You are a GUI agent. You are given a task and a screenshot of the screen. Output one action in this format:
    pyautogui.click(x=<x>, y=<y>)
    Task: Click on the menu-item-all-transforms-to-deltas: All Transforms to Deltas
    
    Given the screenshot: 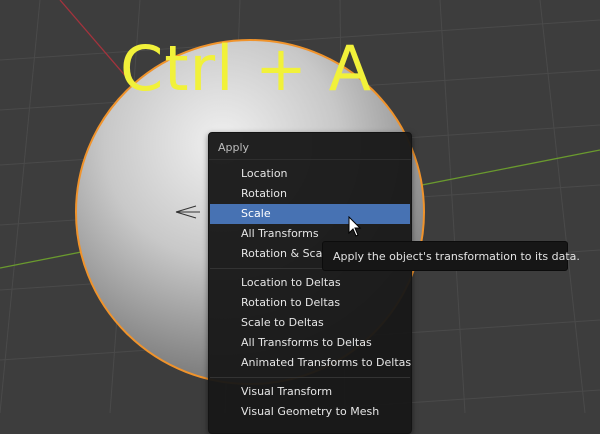 What is the action you would take?
    pyautogui.click(x=310, y=343)
    